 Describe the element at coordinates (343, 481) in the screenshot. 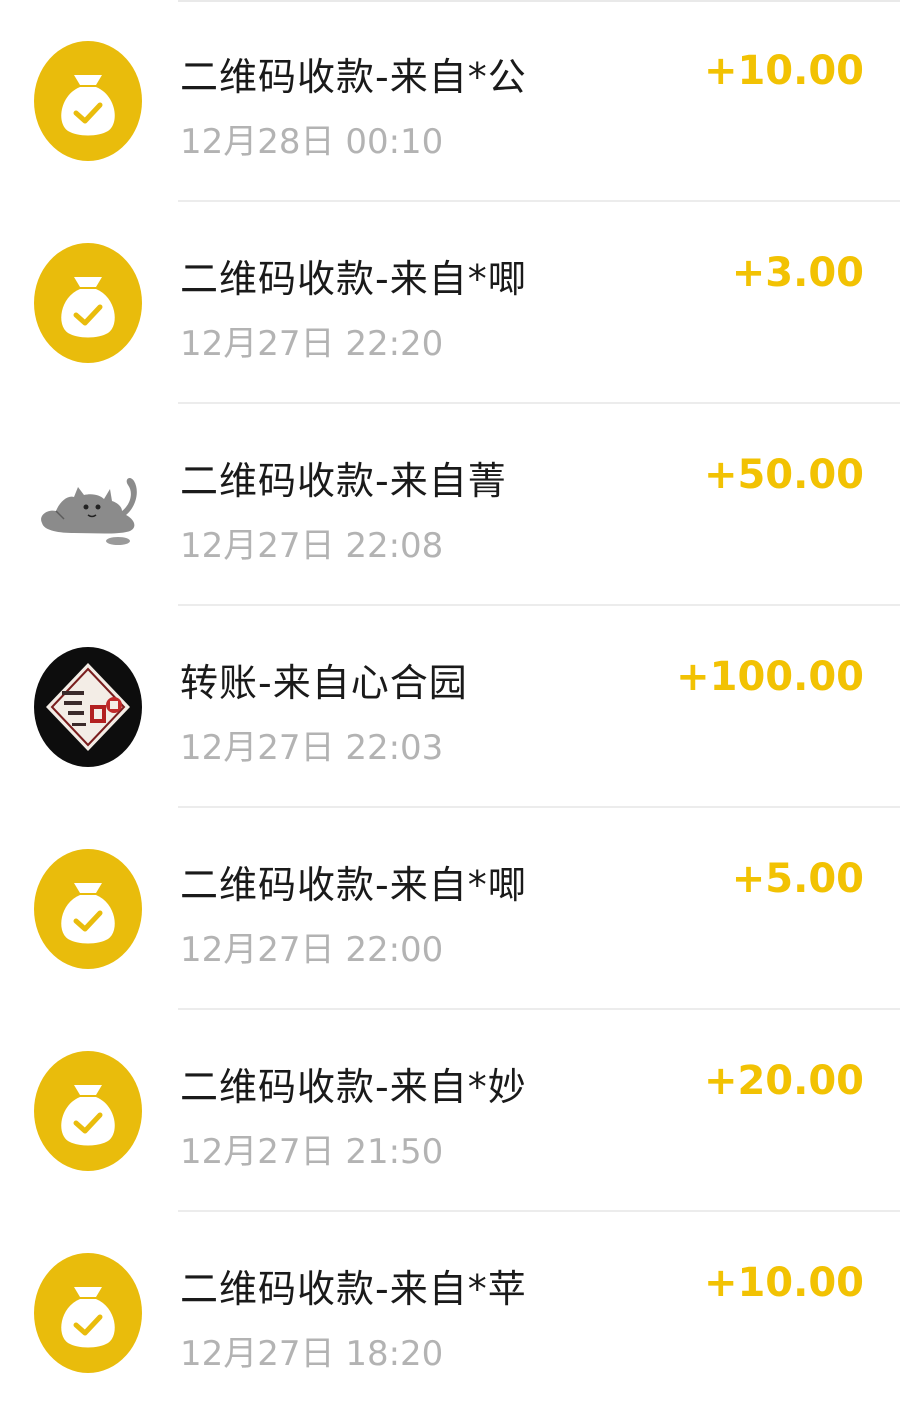

I see `transaction-title: 二维码收款-来自菁` at that location.